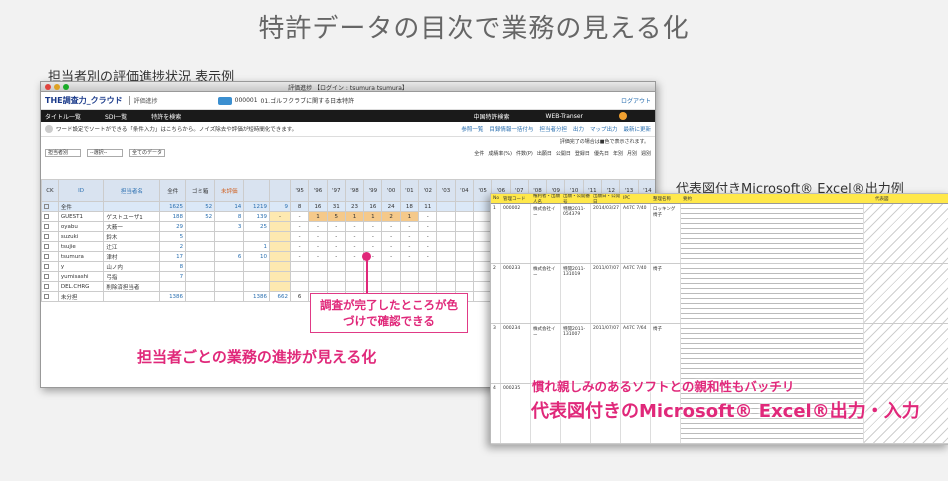 This screenshot has width=948, height=481. Describe the element at coordinates (646, 153) in the screenshot. I see `radio-week: 週別` at that location.